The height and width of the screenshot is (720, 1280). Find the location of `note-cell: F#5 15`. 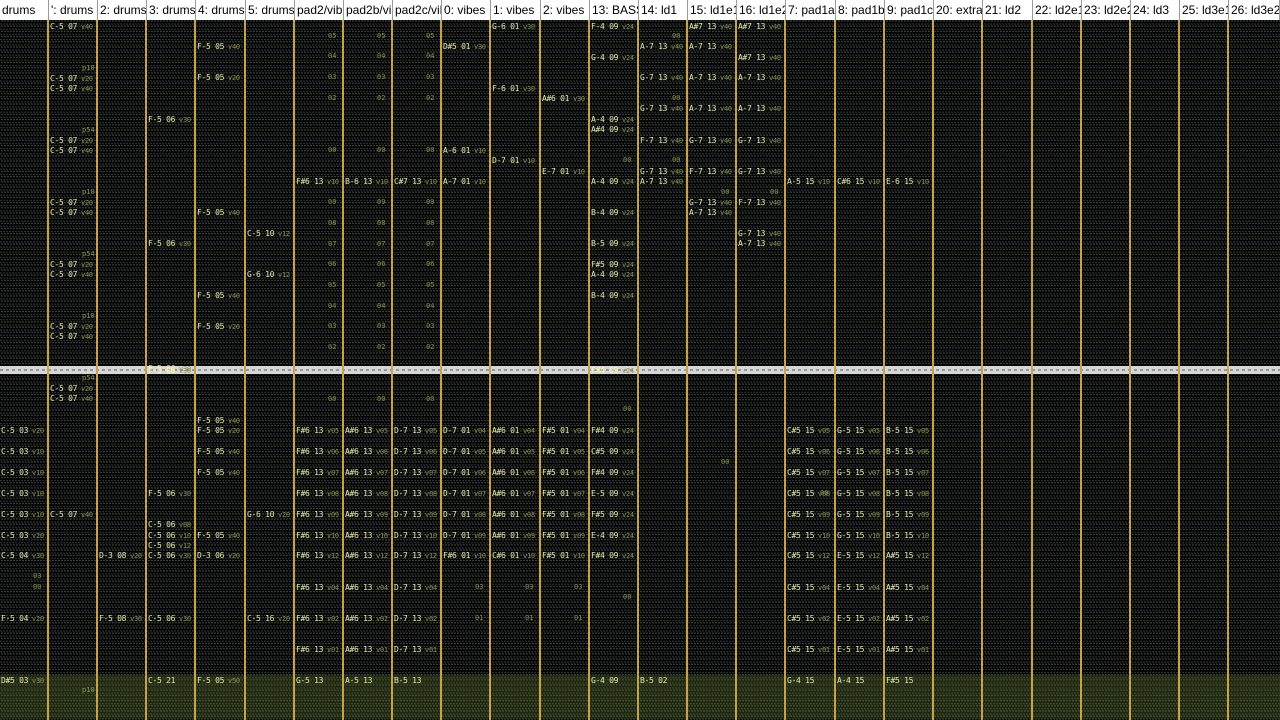

note-cell: F#5 15 is located at coordinates (899, 681).